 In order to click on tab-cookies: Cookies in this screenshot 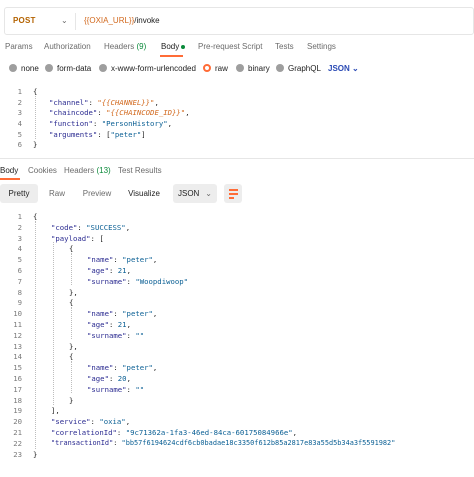, I will do `click(42, 170)`.